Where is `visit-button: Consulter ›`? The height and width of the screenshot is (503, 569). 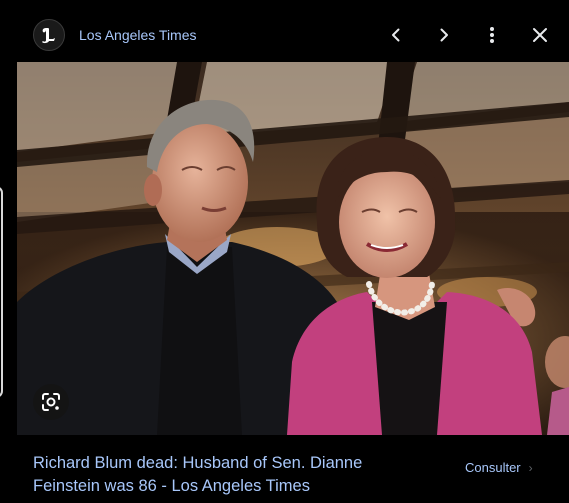 visit-button: Consulter › is located at coordinates (499, 468).